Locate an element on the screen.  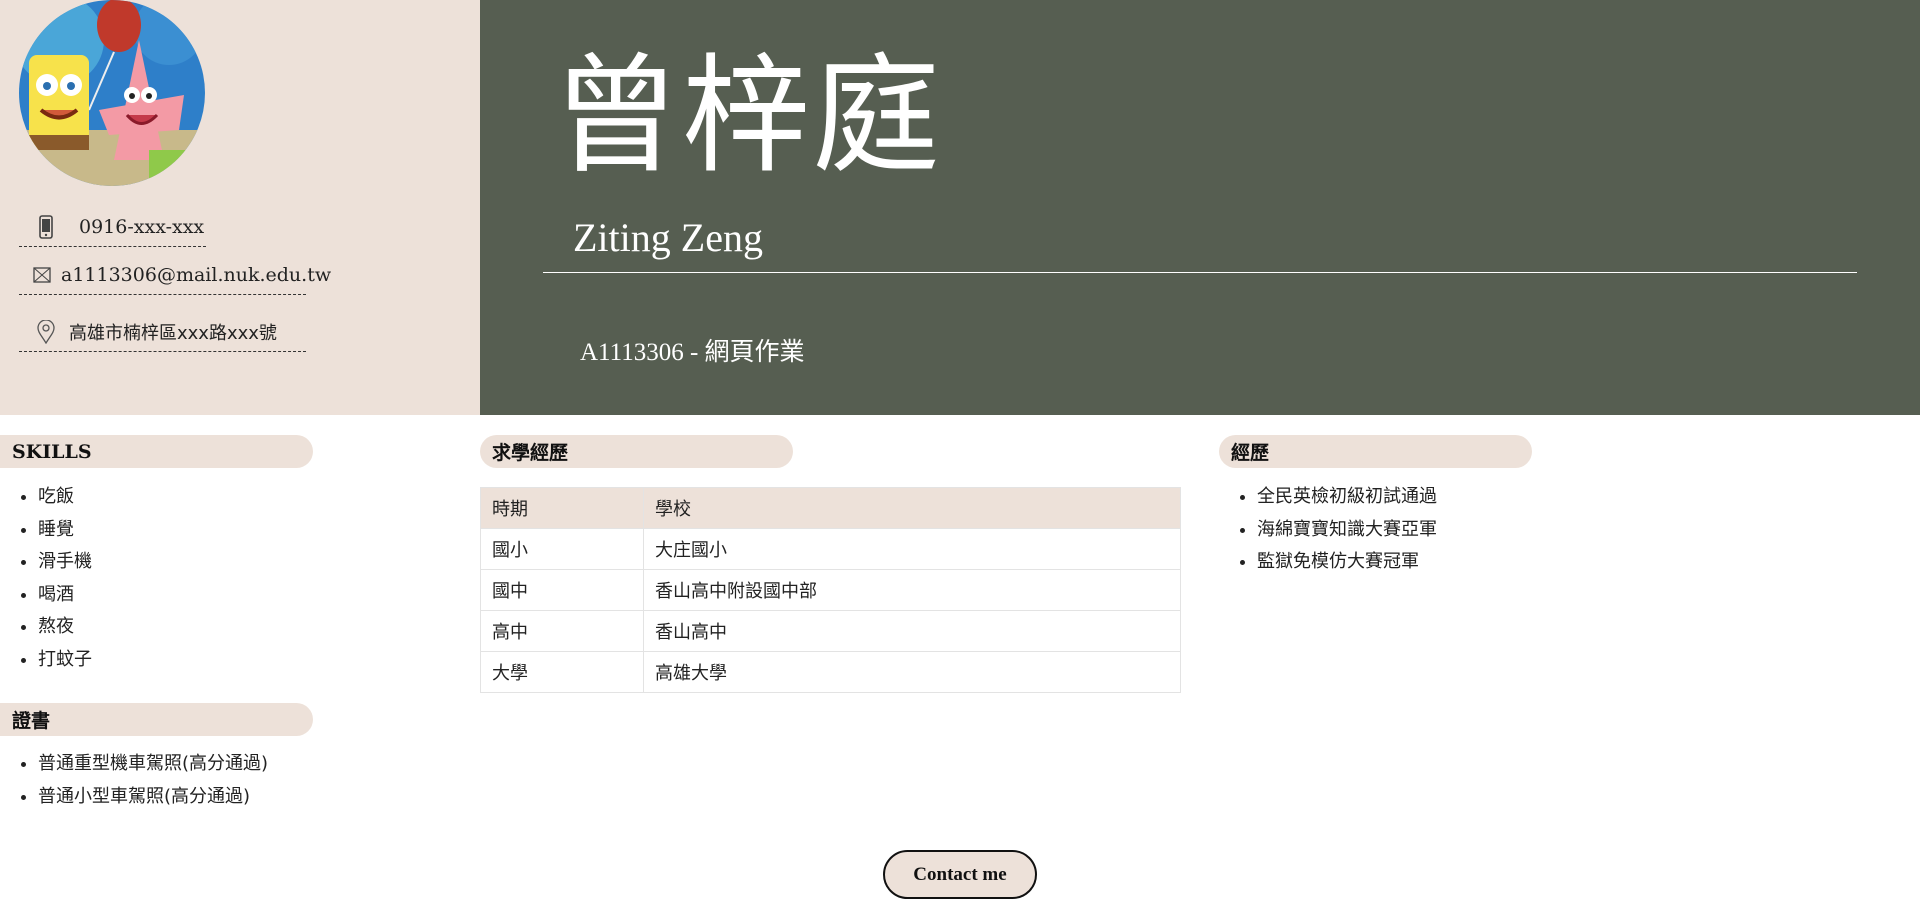
email-row: a1113306@mail.nuk.edu.tw is located at coordinates (175, 275).